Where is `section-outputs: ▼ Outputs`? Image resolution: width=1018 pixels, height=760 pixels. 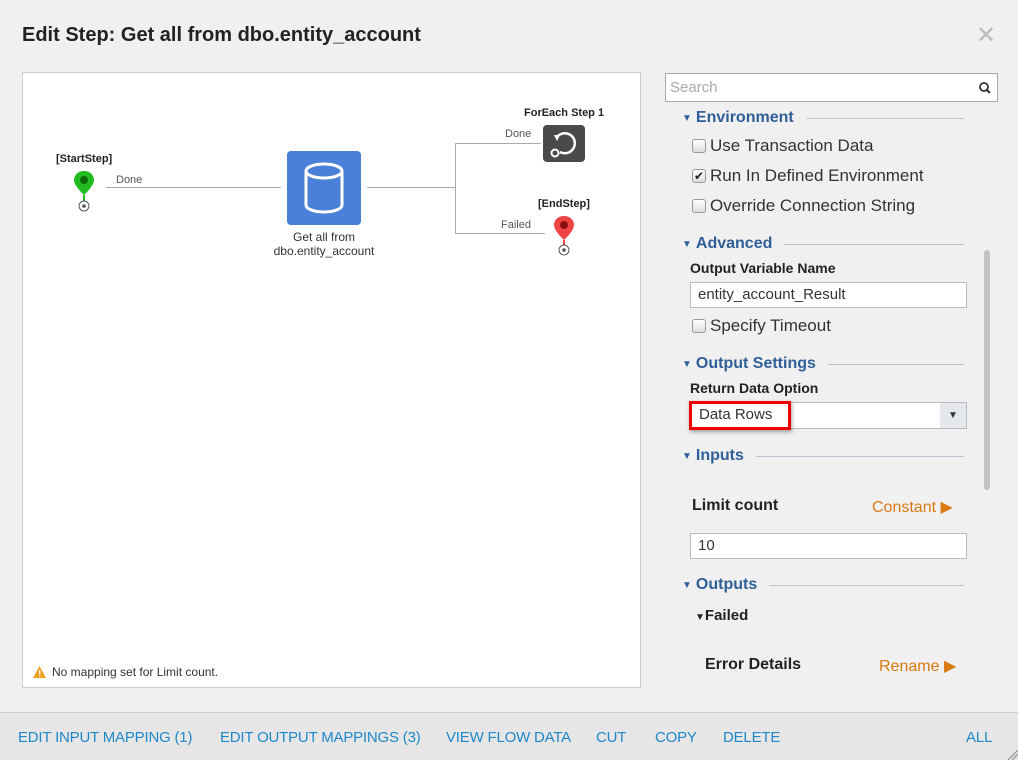 section-outputs: ▼ Outputs is located at coordinates (823, 585).